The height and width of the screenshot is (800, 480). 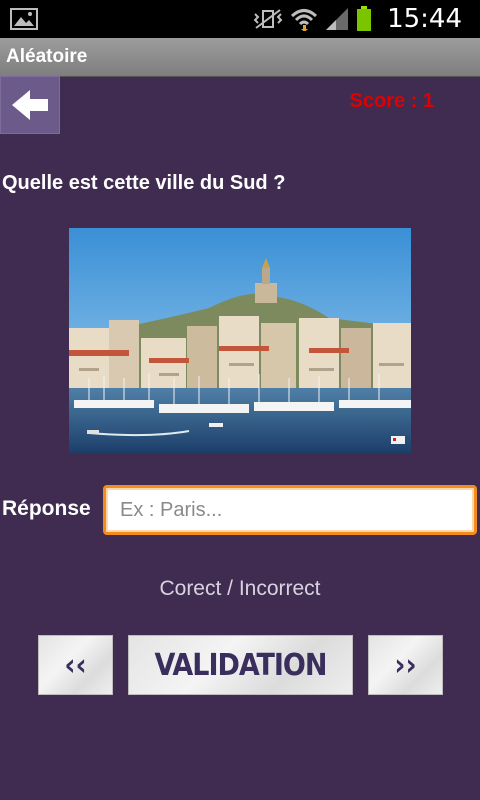 I want to click on status-bar: 15:44, so click(x=240, y=19).